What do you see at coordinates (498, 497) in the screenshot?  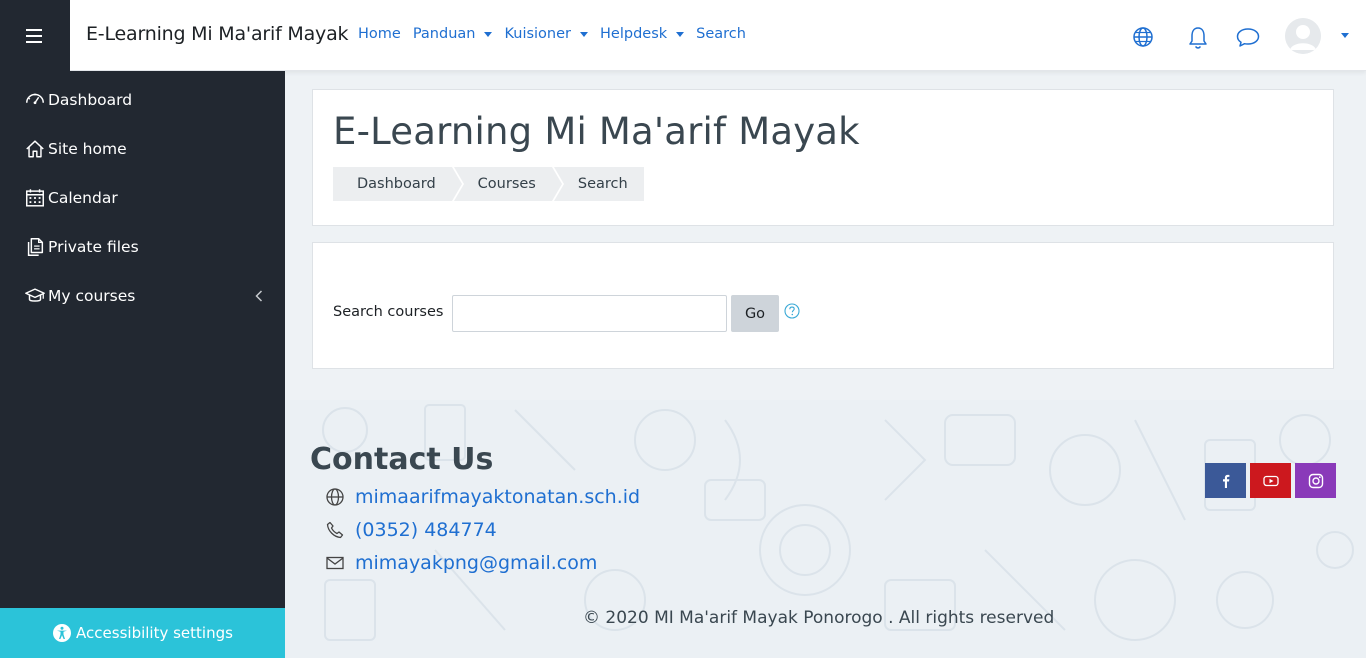 I see `website-text: mimaarifmayaktonatan.sch.id` at bounding box center [498, 497].